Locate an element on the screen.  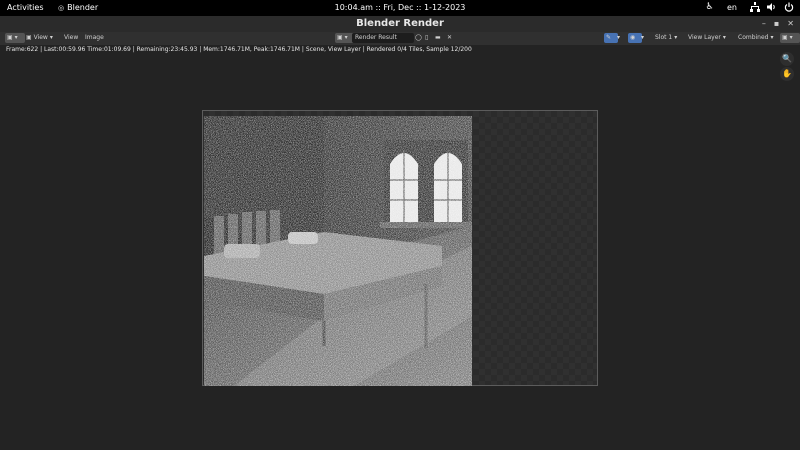
pan-hand-icon: ✋ is located at coordinates (787, 74).